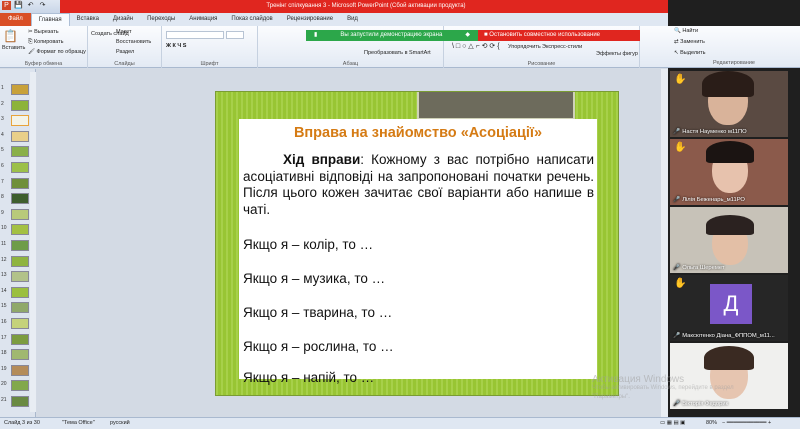 This screenshot has height=429, width=800. I want to click on replace-label: Заменить, so click(692, 42).